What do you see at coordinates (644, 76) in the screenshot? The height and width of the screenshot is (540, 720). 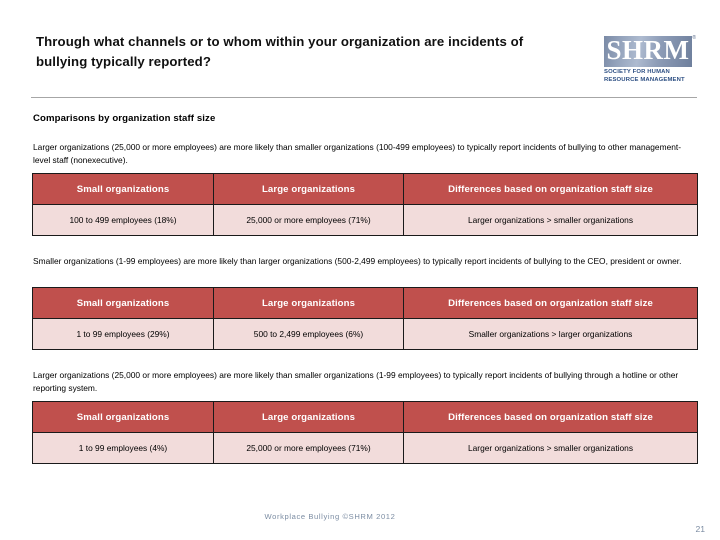 I see `shrm-logo-subtitle: Society for Human Resource Management` at bounding box center [644, 76].